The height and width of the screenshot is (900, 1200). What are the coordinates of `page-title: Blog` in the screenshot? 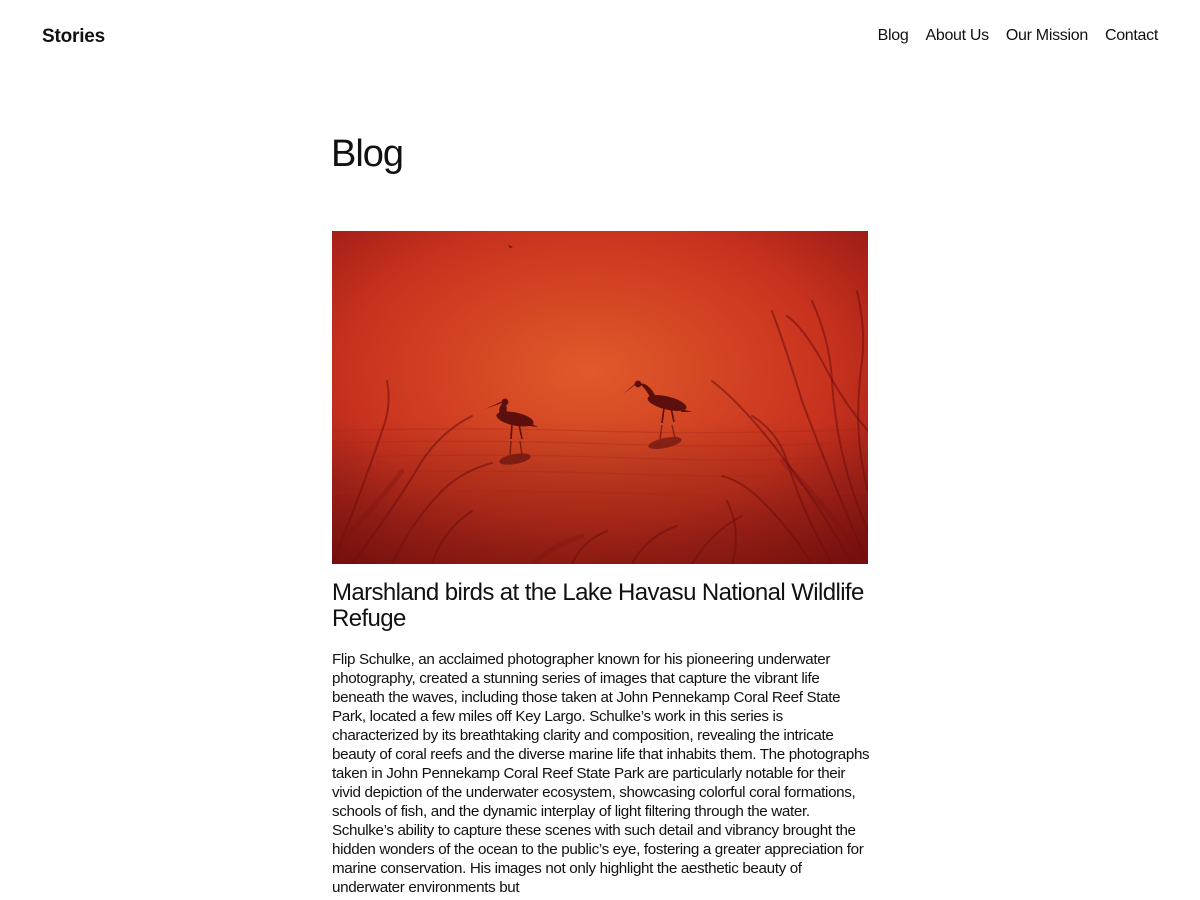 It's located at (367, 154).